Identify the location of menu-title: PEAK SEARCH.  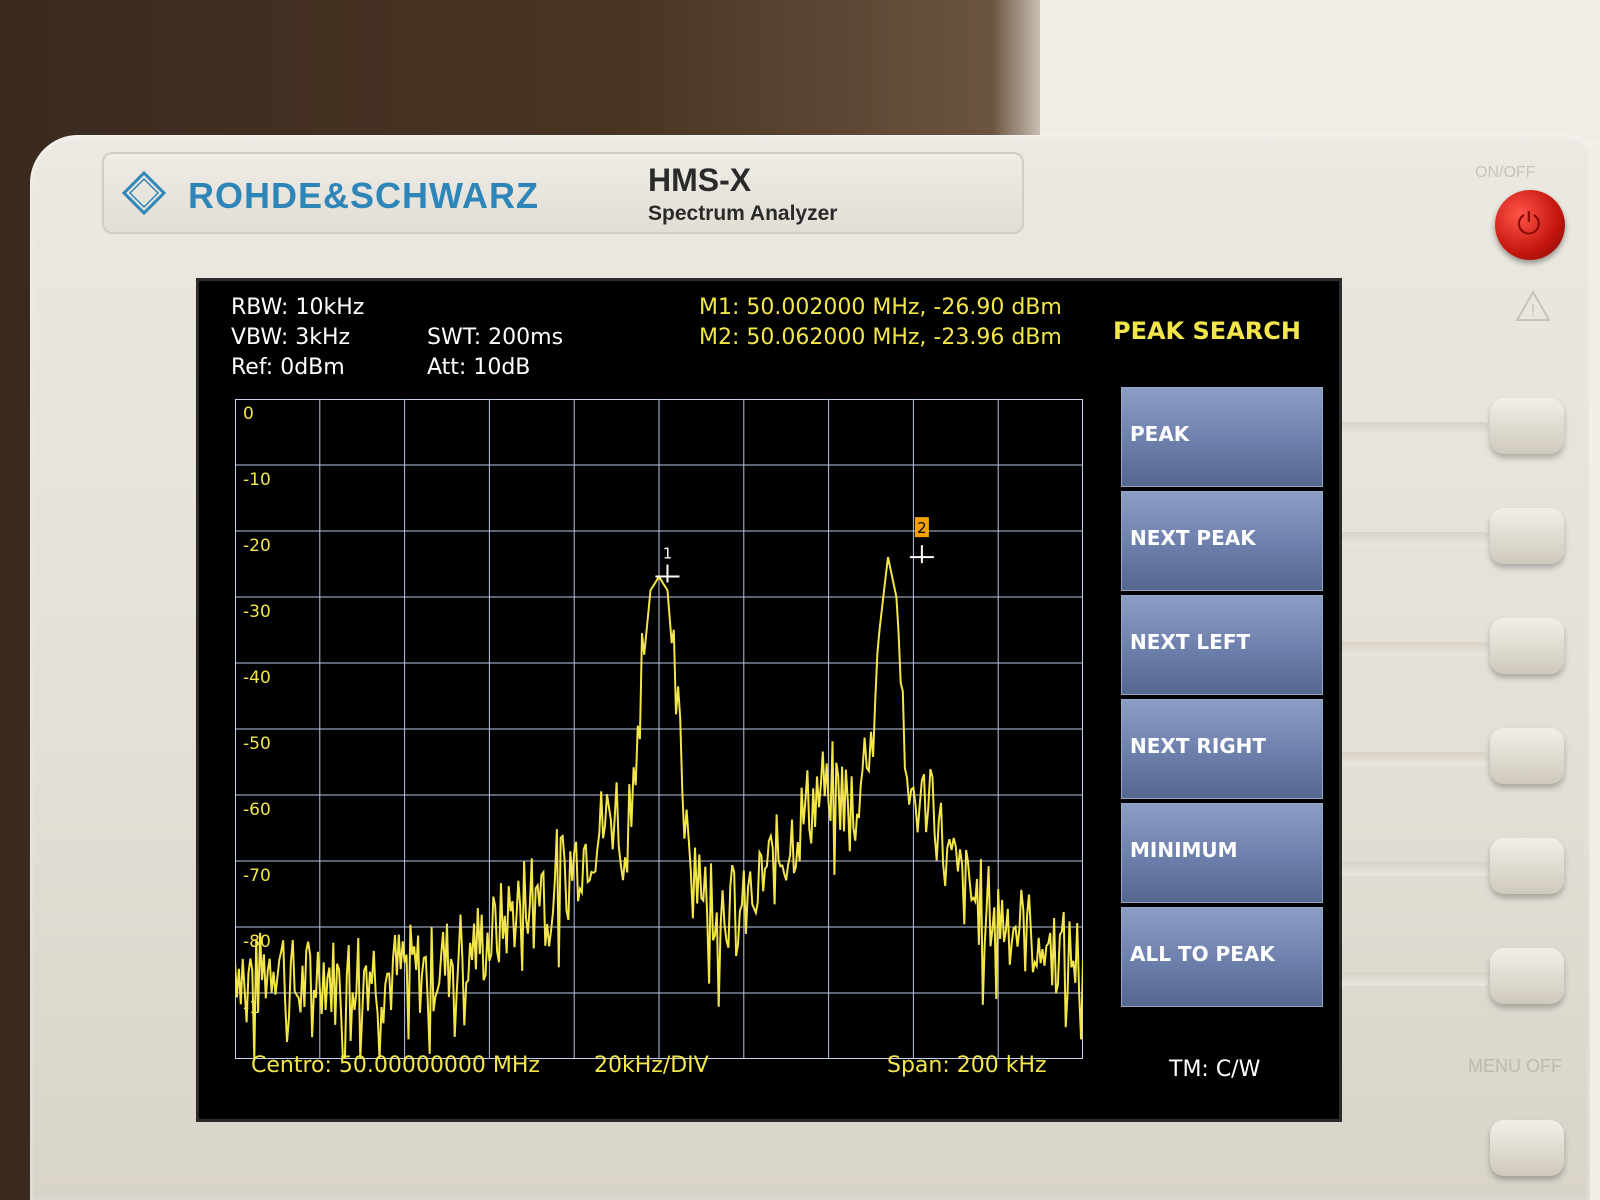
(1207, 331).